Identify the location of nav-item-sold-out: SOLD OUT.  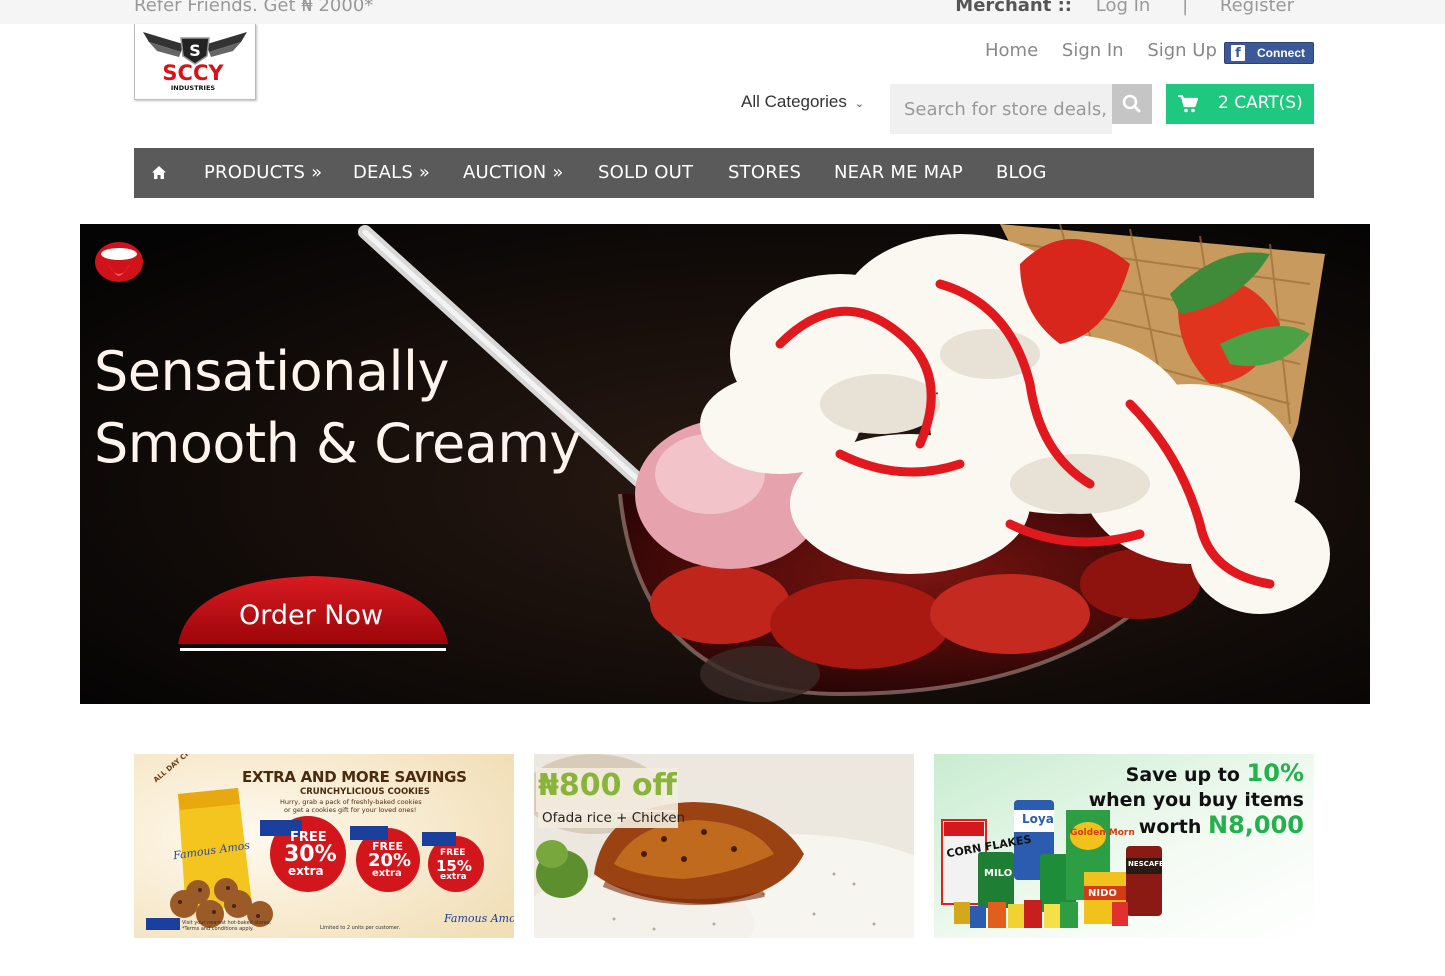
(645, 172).